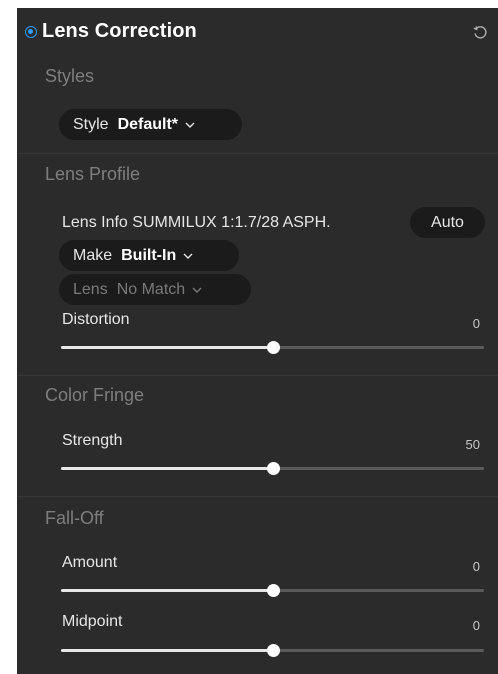  Describe the element at coordinates (93, 255) in the screenshot. I see `make-label: Make` at that location.